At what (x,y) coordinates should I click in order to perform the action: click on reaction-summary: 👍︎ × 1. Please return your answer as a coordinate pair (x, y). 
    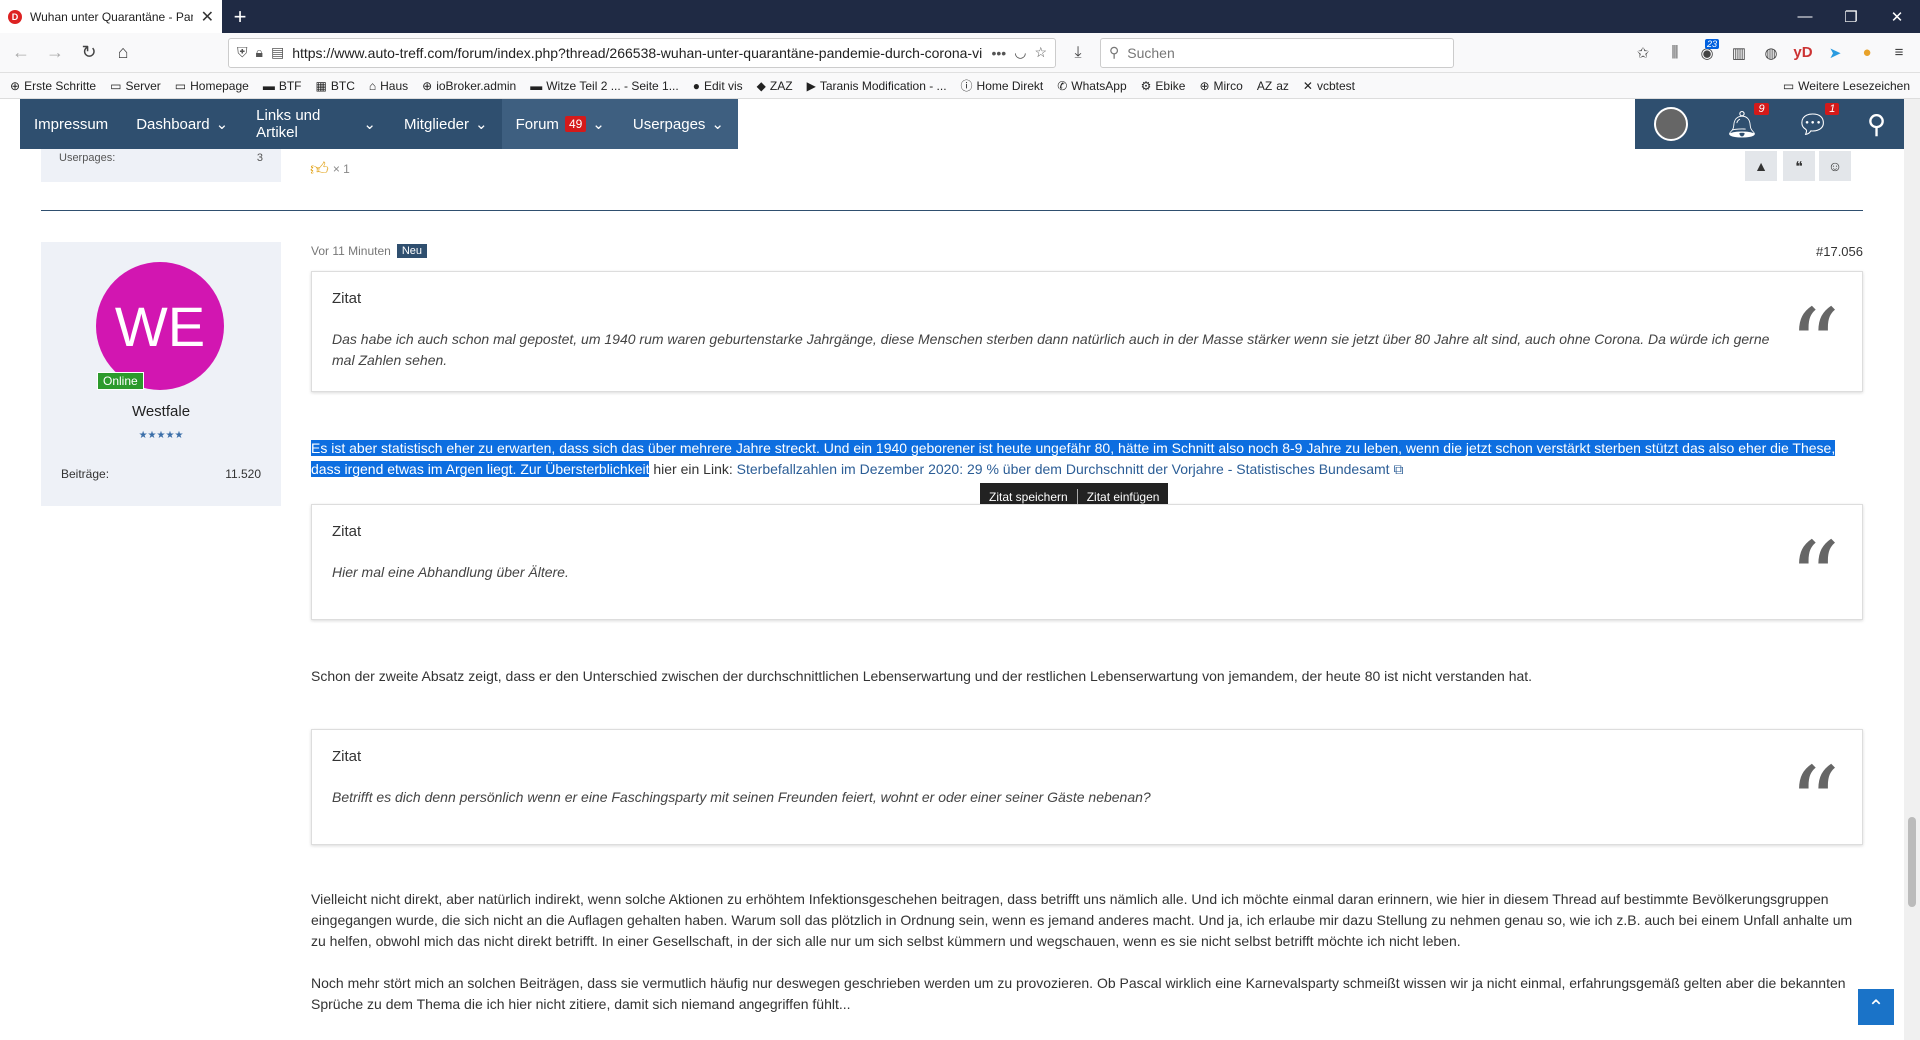
    Looking at the image, I should click on (330, 169).